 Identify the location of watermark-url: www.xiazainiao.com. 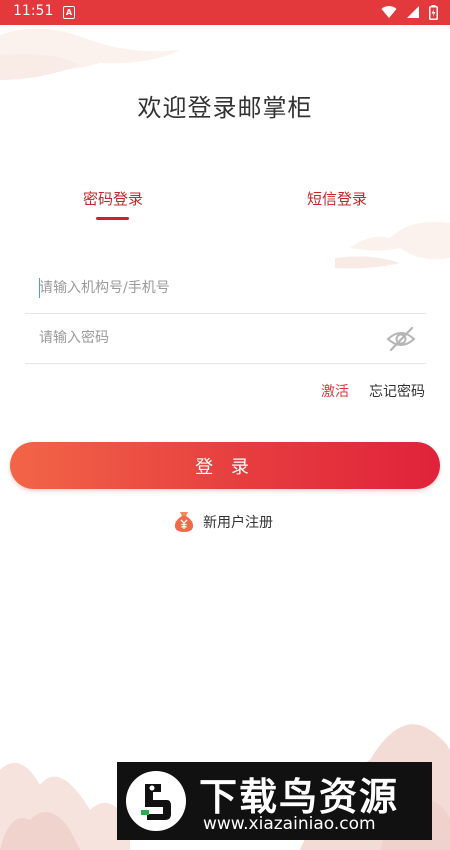
(289, 824).